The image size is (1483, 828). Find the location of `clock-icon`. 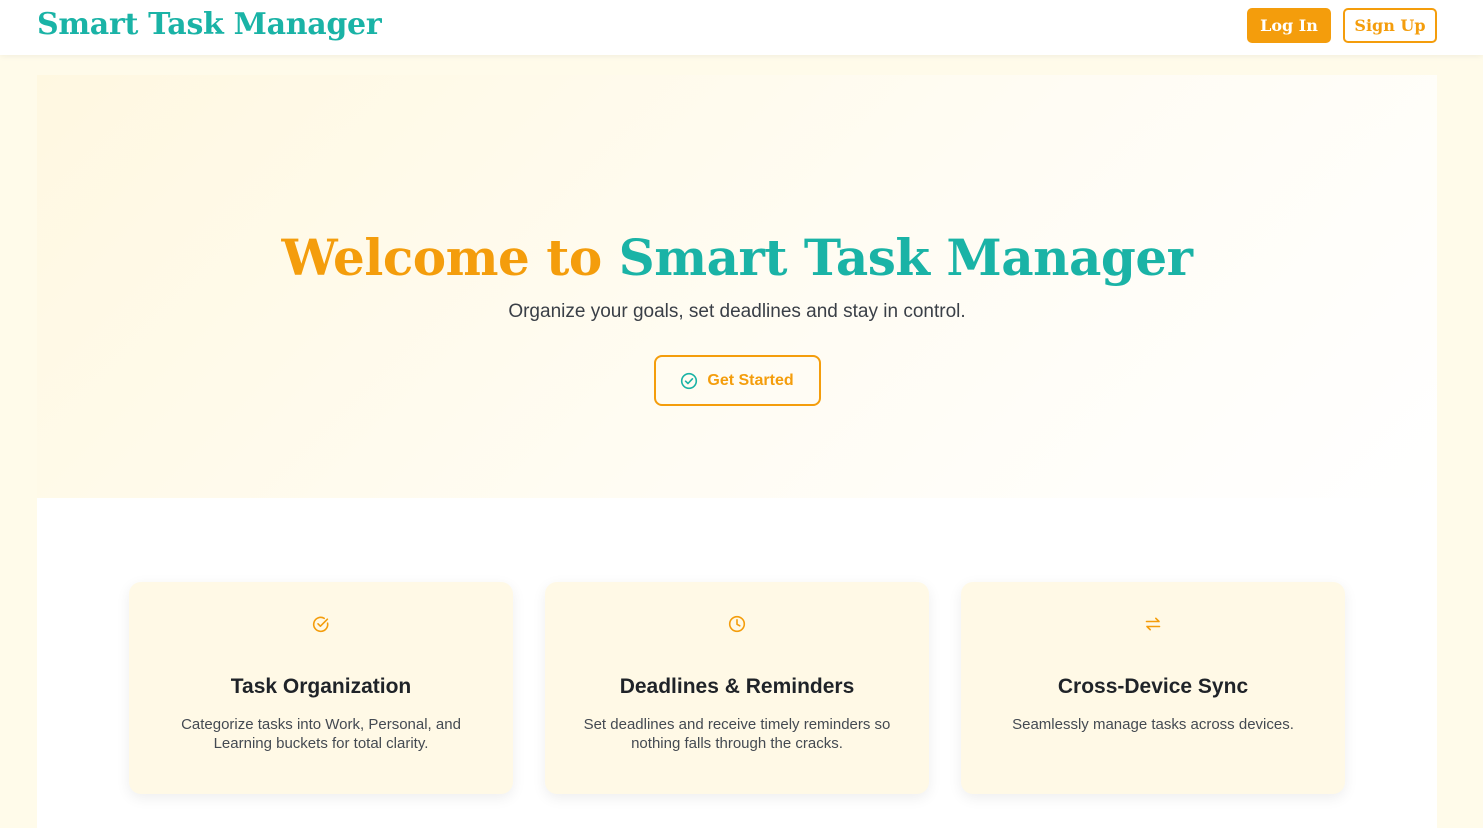

clock-icon is located at coordinates (737, 624).